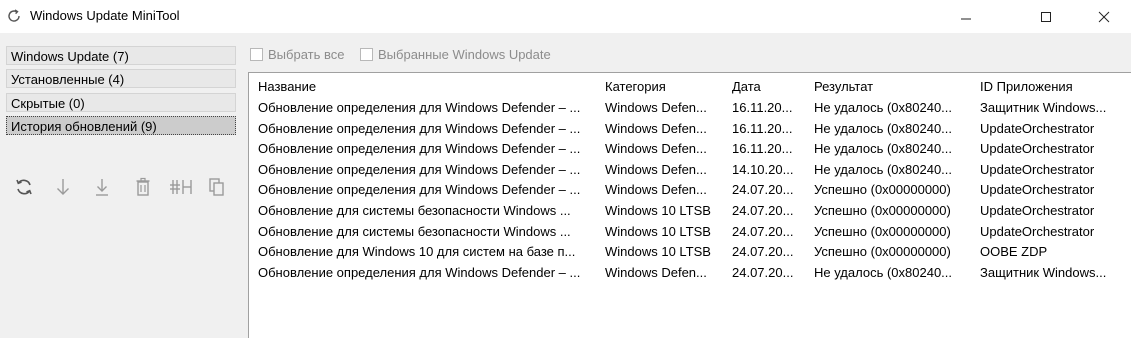 The height and width of the screenshot is (338, 1131). I want to click on delete-icon, so click(143, 186).